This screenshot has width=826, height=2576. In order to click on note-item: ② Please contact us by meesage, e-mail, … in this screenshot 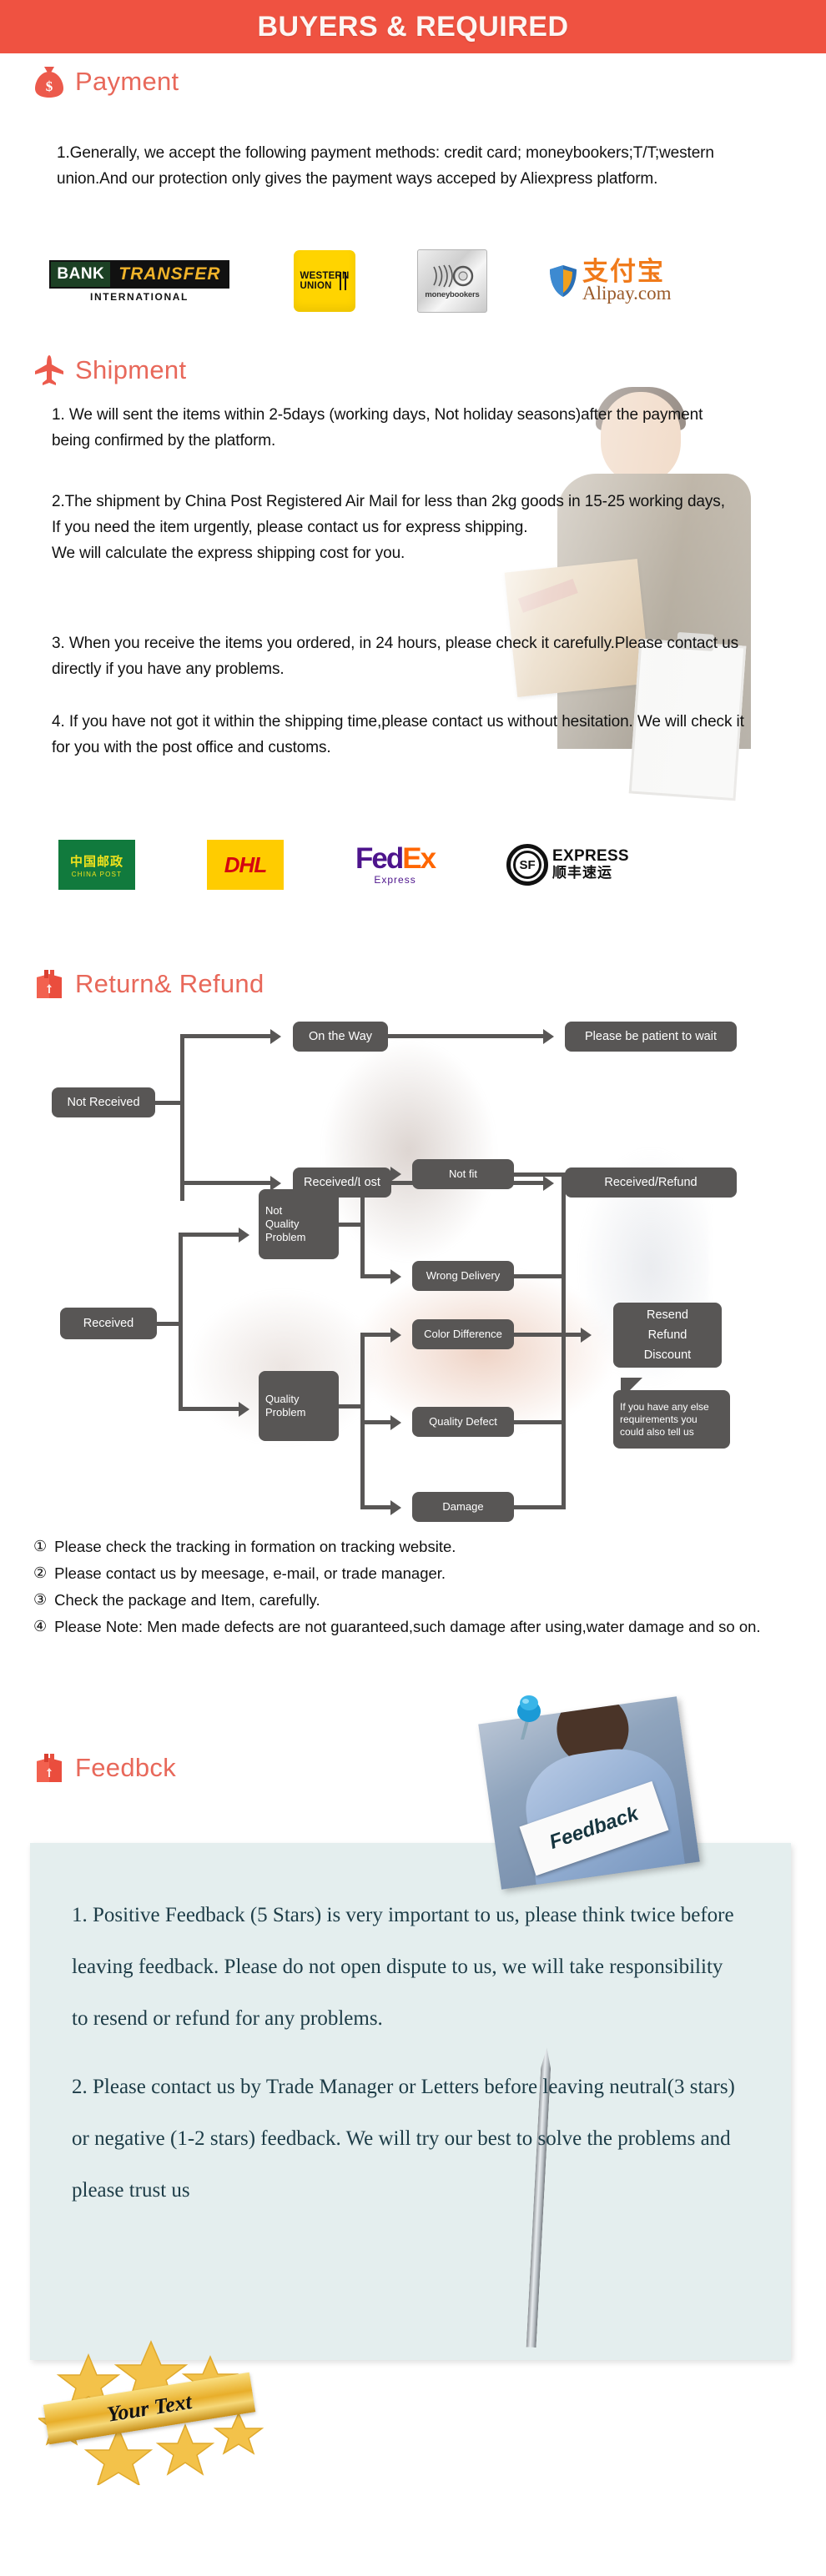, I will do `click(413, 1573)`.